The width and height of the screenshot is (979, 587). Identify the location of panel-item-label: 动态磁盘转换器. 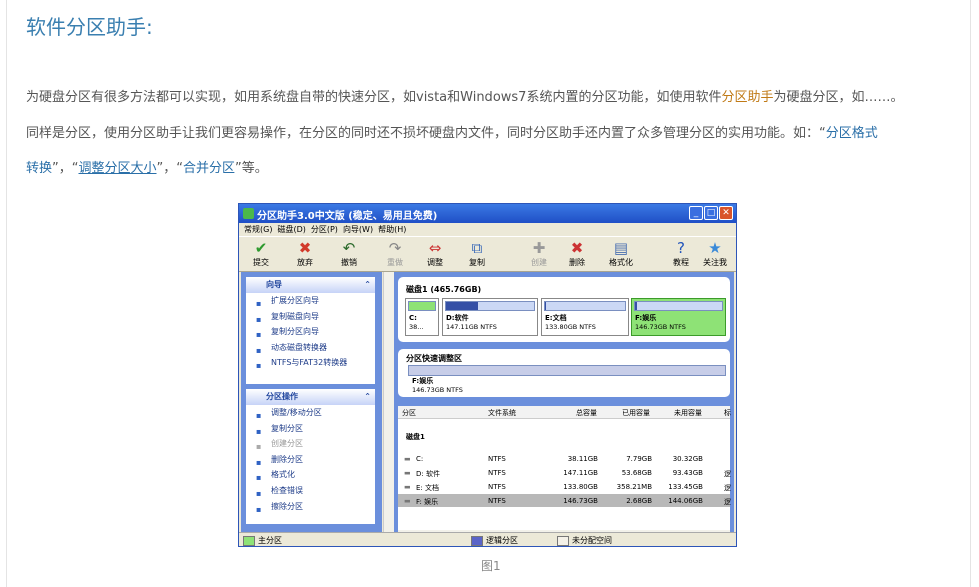
(299, 347).